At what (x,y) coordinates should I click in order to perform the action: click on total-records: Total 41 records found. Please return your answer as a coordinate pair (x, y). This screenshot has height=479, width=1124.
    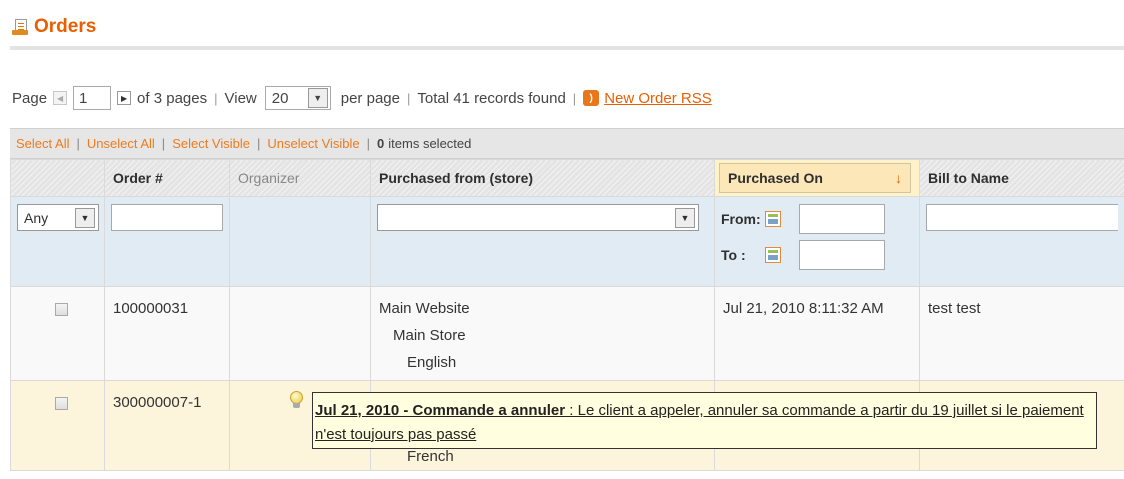
    Looking at the image, I should click on (491, 98).